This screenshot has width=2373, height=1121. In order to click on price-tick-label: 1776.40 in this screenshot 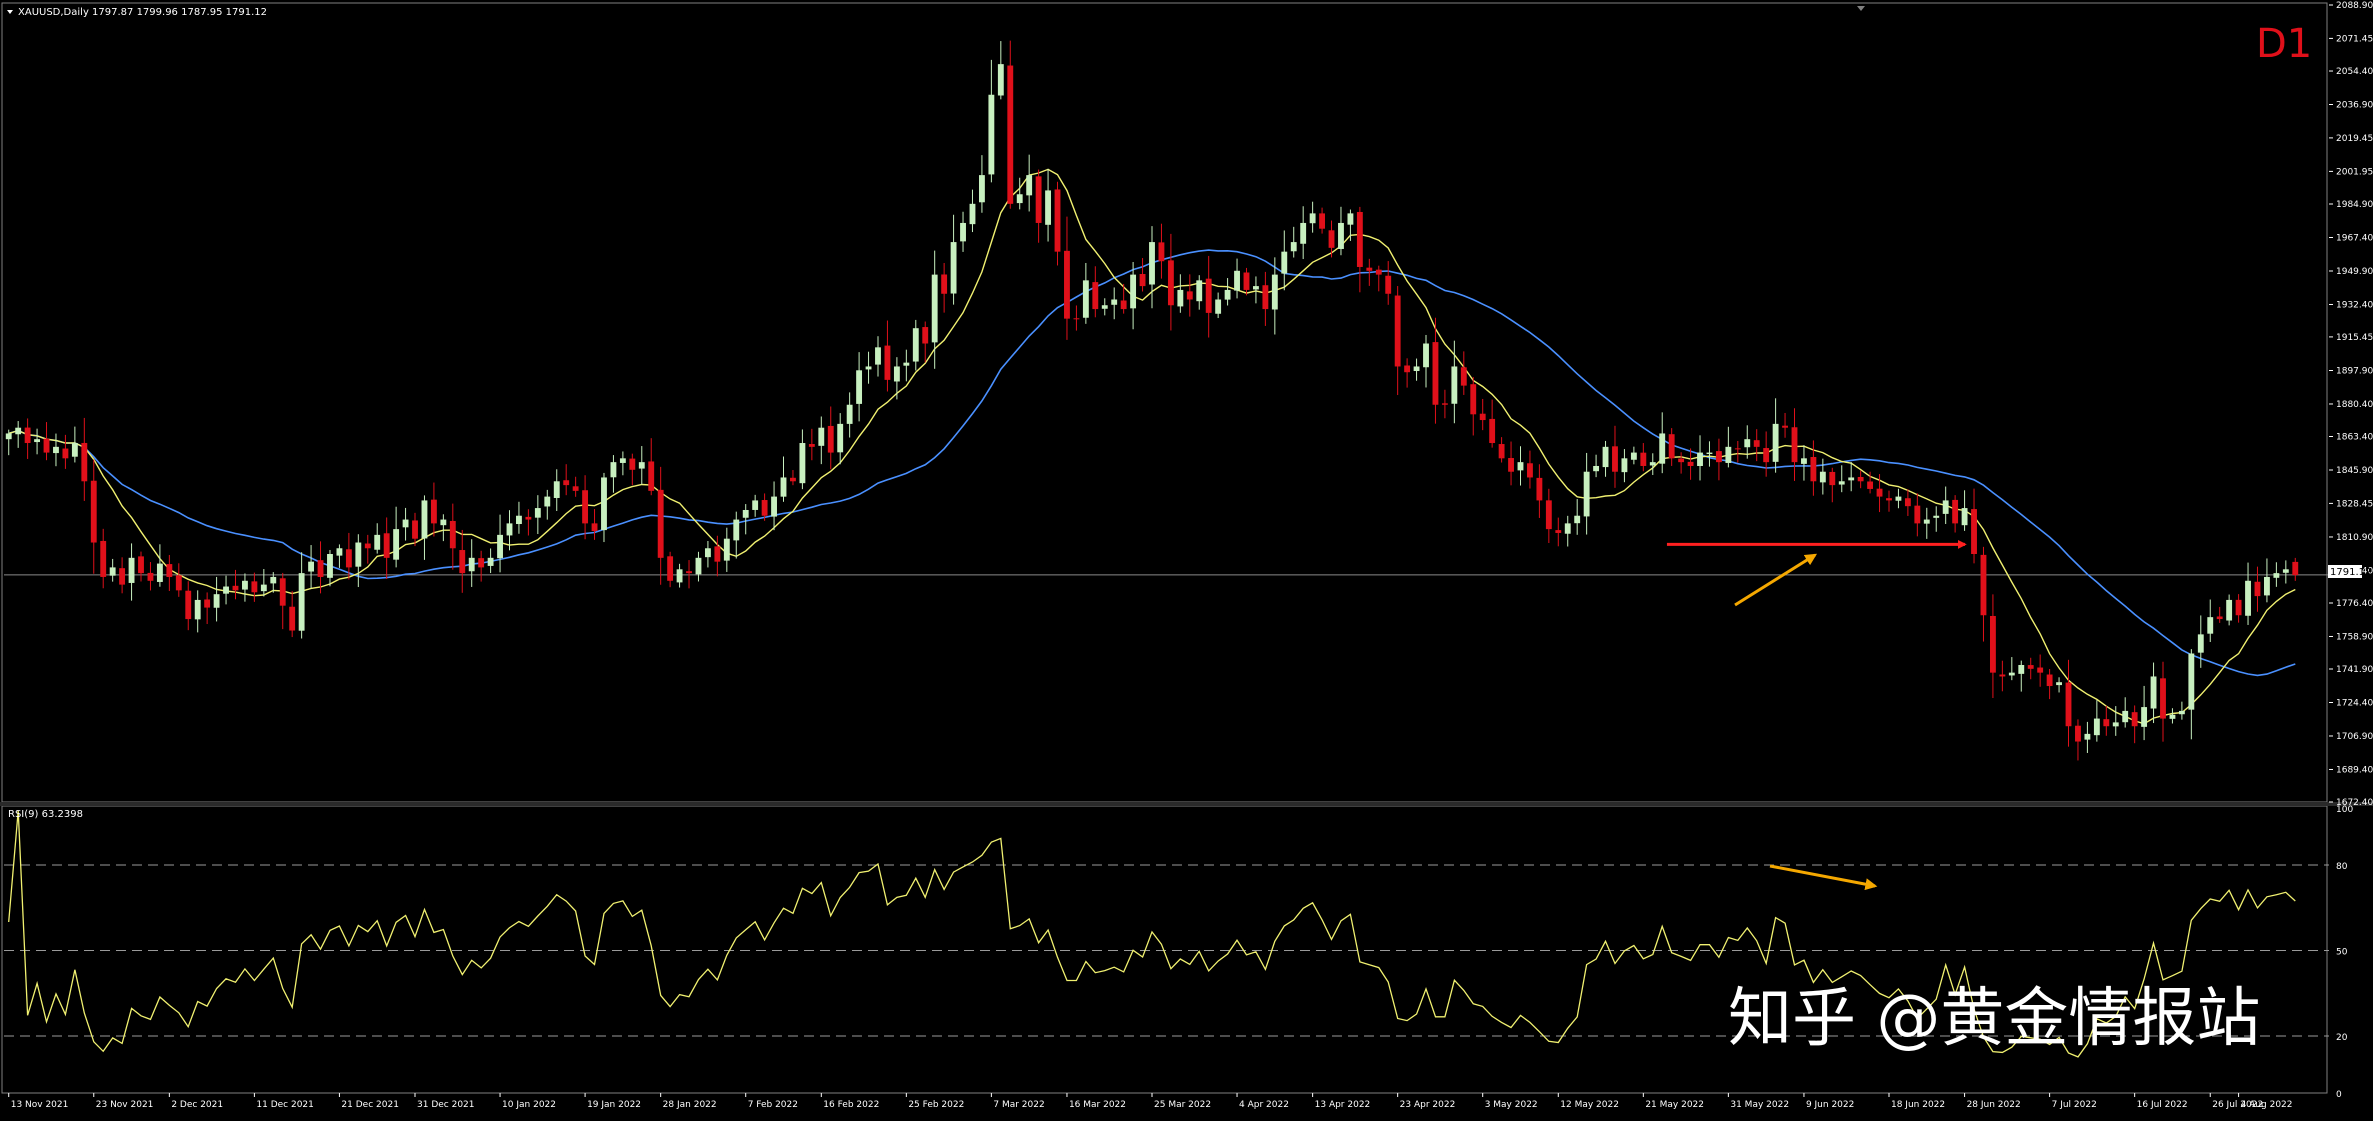, I will do `click(2354, 604)`.